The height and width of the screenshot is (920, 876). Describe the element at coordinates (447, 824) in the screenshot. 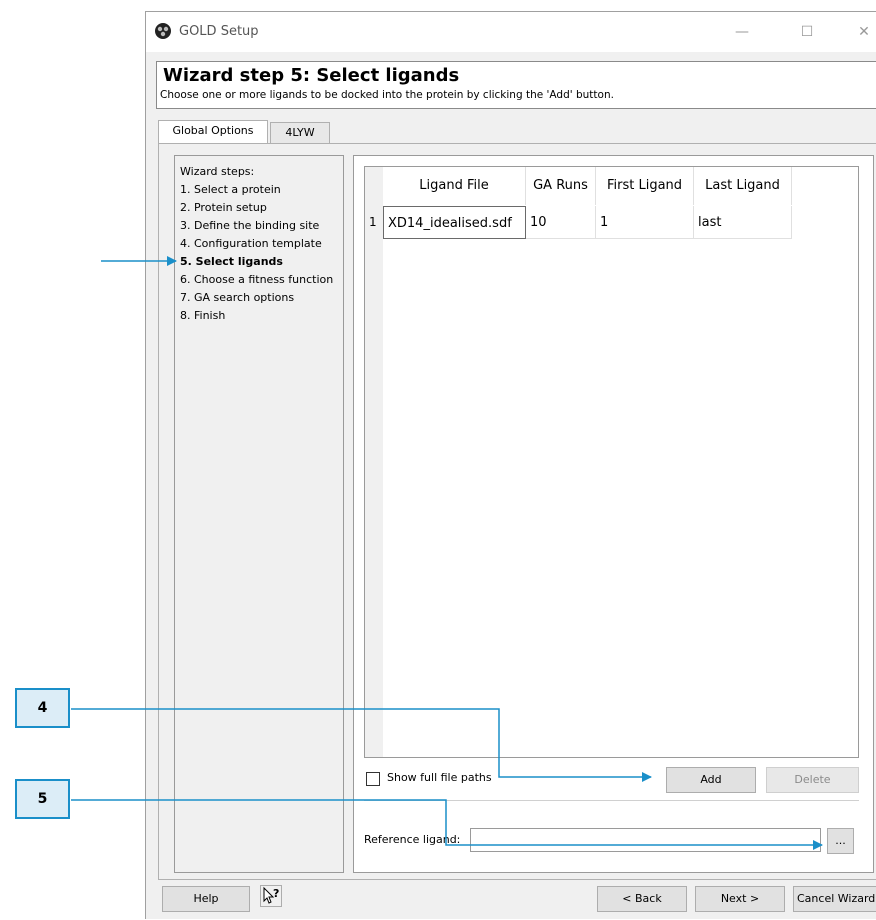

I see `callout-5-arrow` at that location.